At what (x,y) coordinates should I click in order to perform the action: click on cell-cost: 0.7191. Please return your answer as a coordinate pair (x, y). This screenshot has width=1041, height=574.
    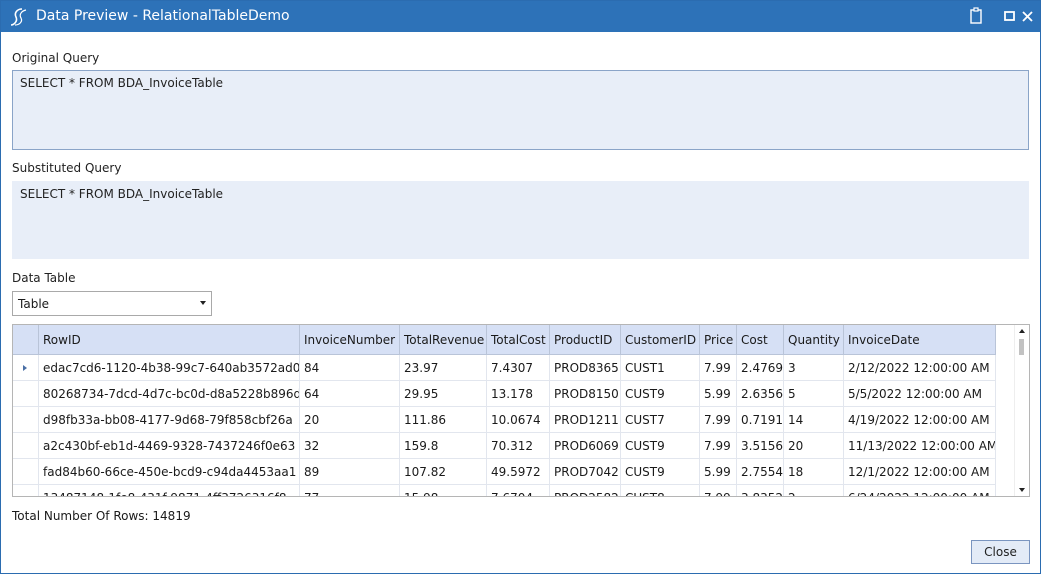
    Looking at the image, I should click on (760, 420).